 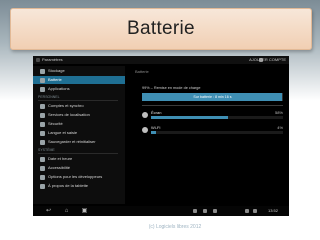 What do you see at coordinates (56, 70) in the screenshot?
I see `sidebar-item-label: Stockage` at bounding box center [56, 70].